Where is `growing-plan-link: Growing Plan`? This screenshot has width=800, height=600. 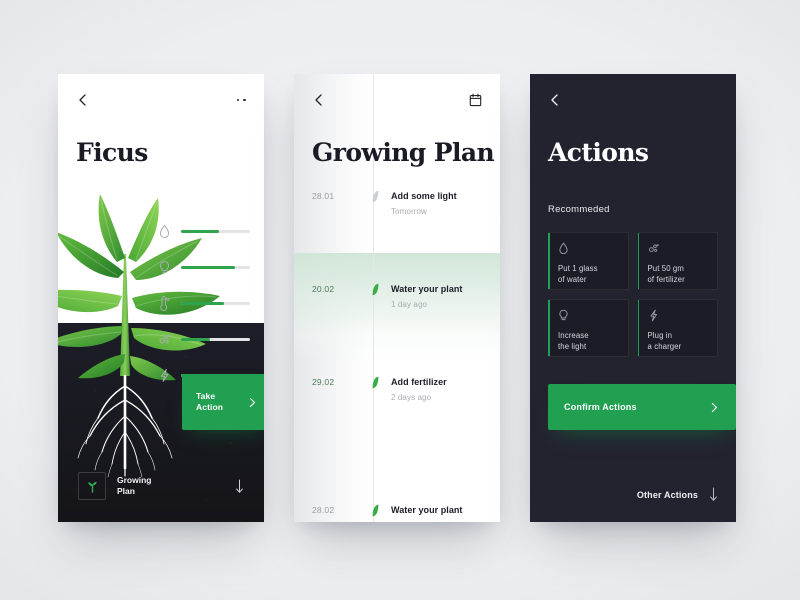
growing-plan-link: Growing Plan is located at coordinates (161, 486).